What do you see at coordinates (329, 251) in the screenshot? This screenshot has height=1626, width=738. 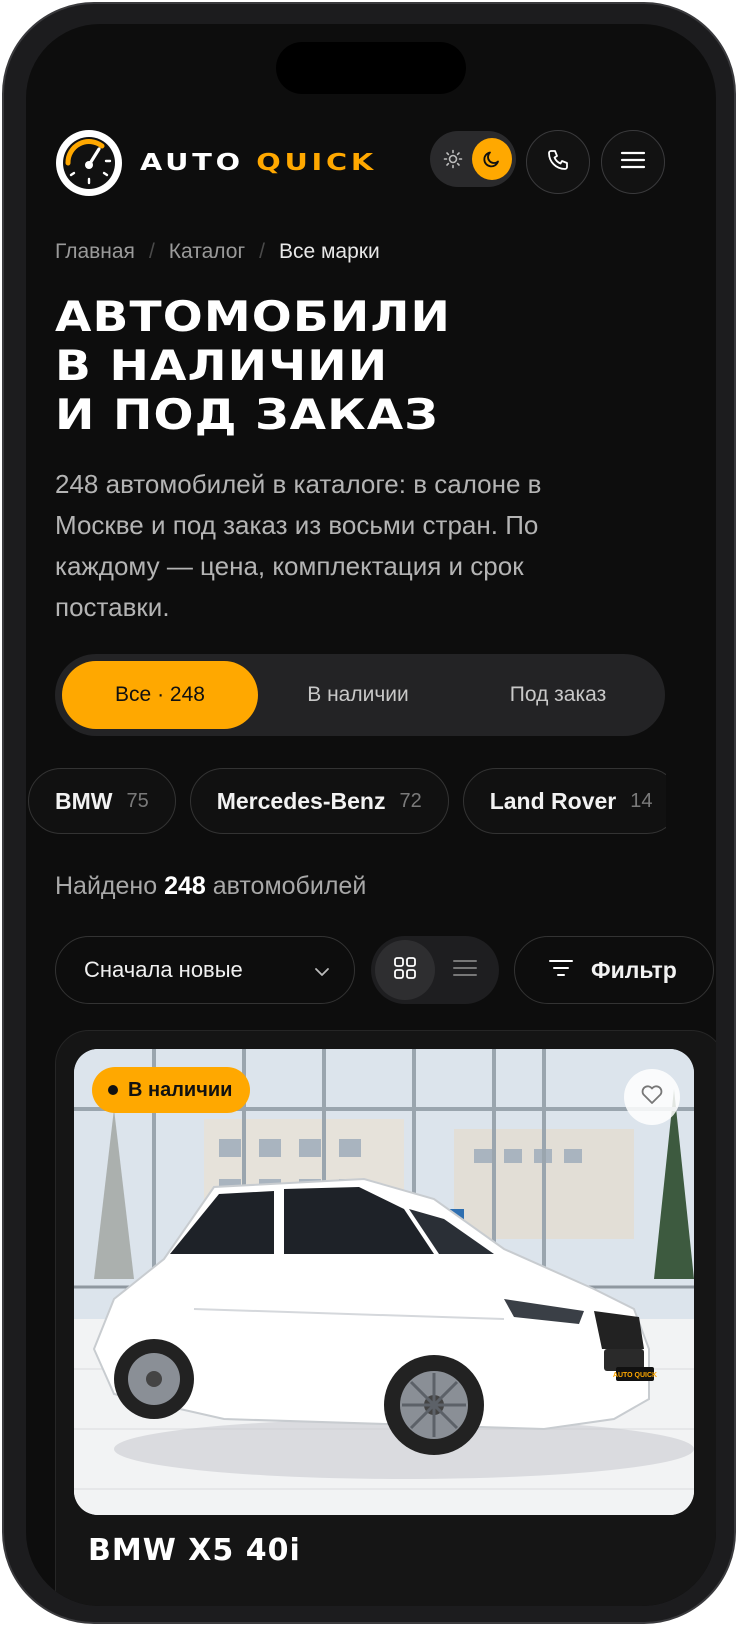 I see `breadcrumb-current: Все марки` at bounding box center [329, 251].